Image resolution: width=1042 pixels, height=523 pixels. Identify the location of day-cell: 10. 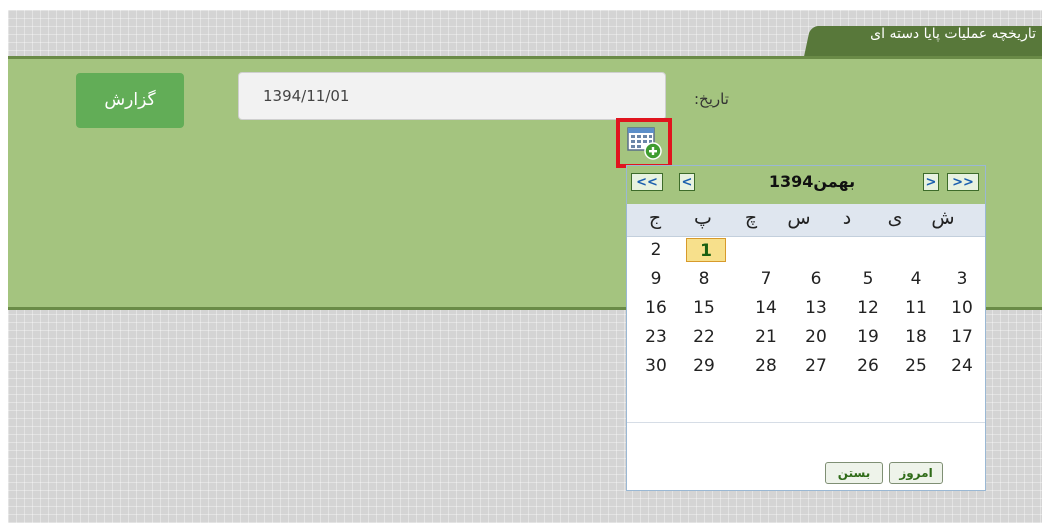
(962, 308).